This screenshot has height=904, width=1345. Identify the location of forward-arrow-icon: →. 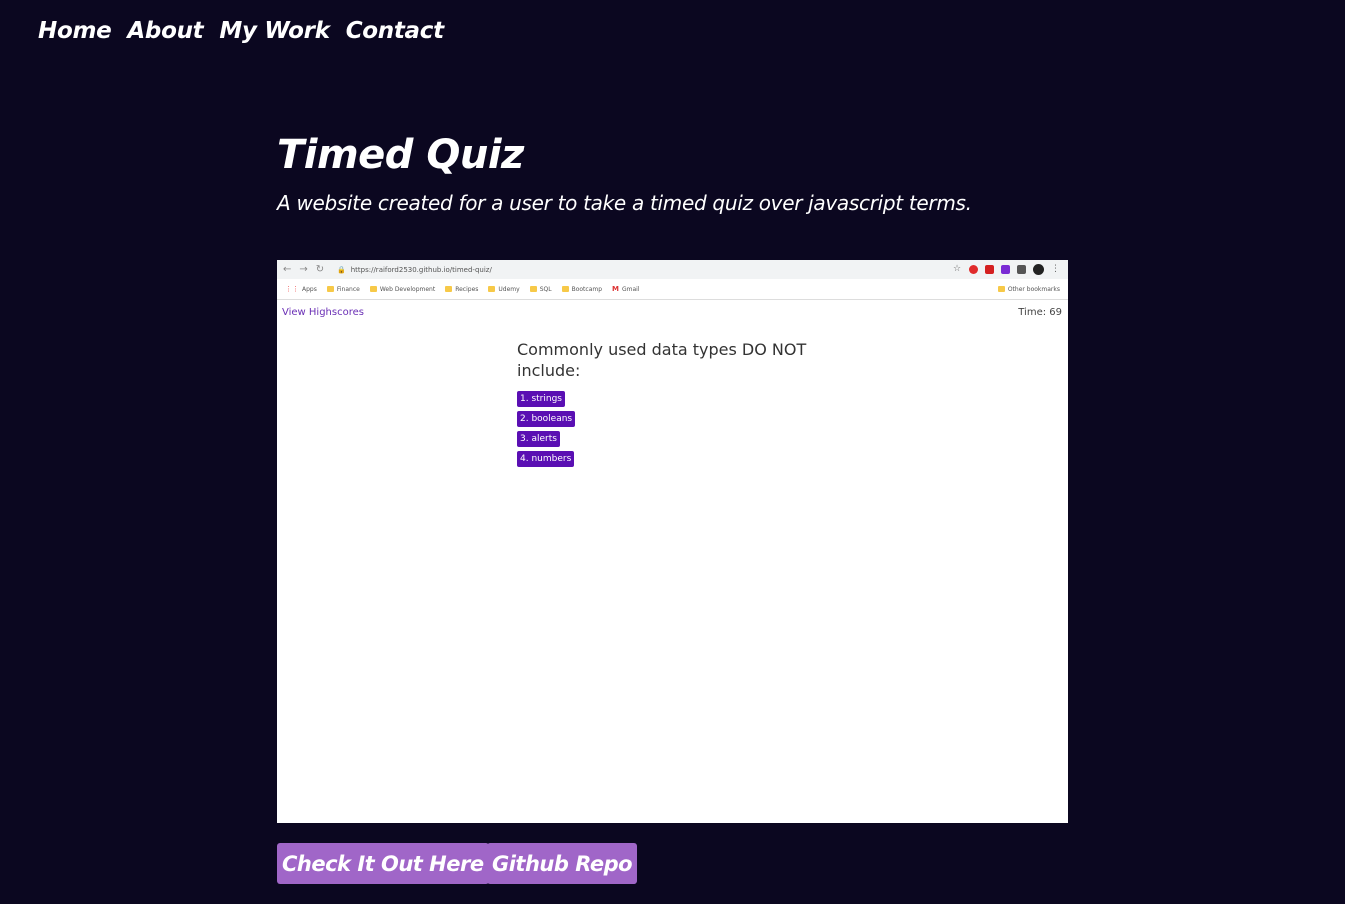
(303, 269).